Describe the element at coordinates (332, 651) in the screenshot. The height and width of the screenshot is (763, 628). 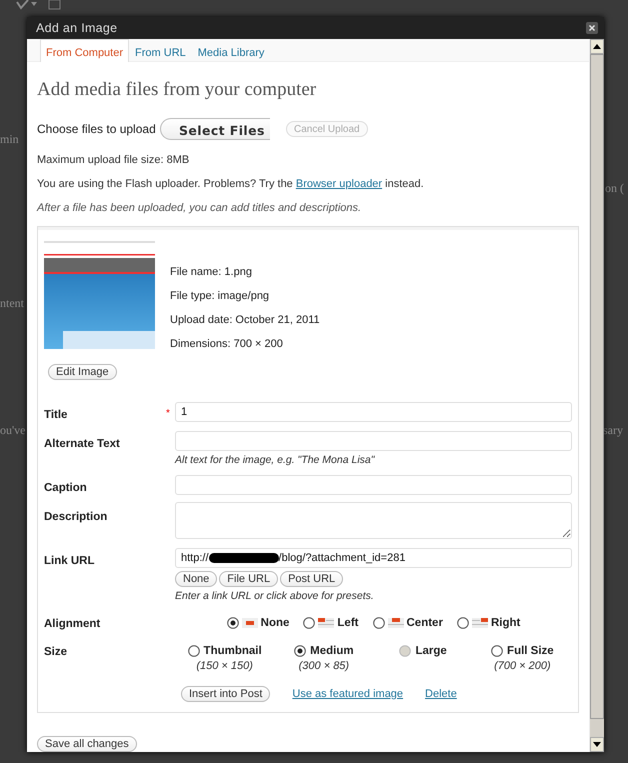
I see `option-label: Medium` at that location.